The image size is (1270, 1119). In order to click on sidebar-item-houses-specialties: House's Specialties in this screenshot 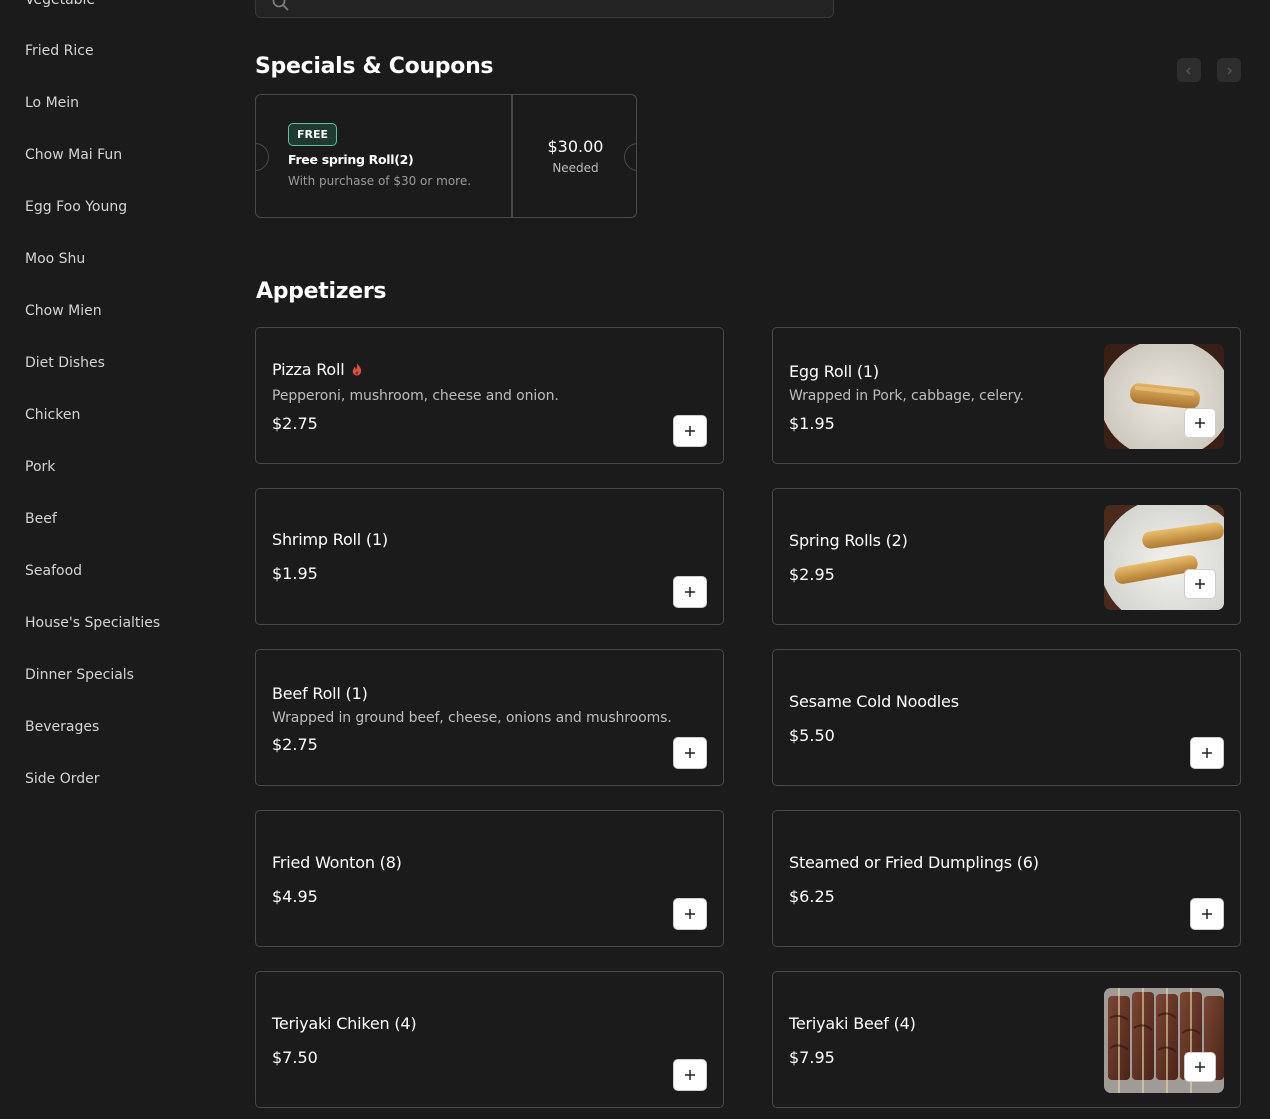, I will do `click(92, 623)`.